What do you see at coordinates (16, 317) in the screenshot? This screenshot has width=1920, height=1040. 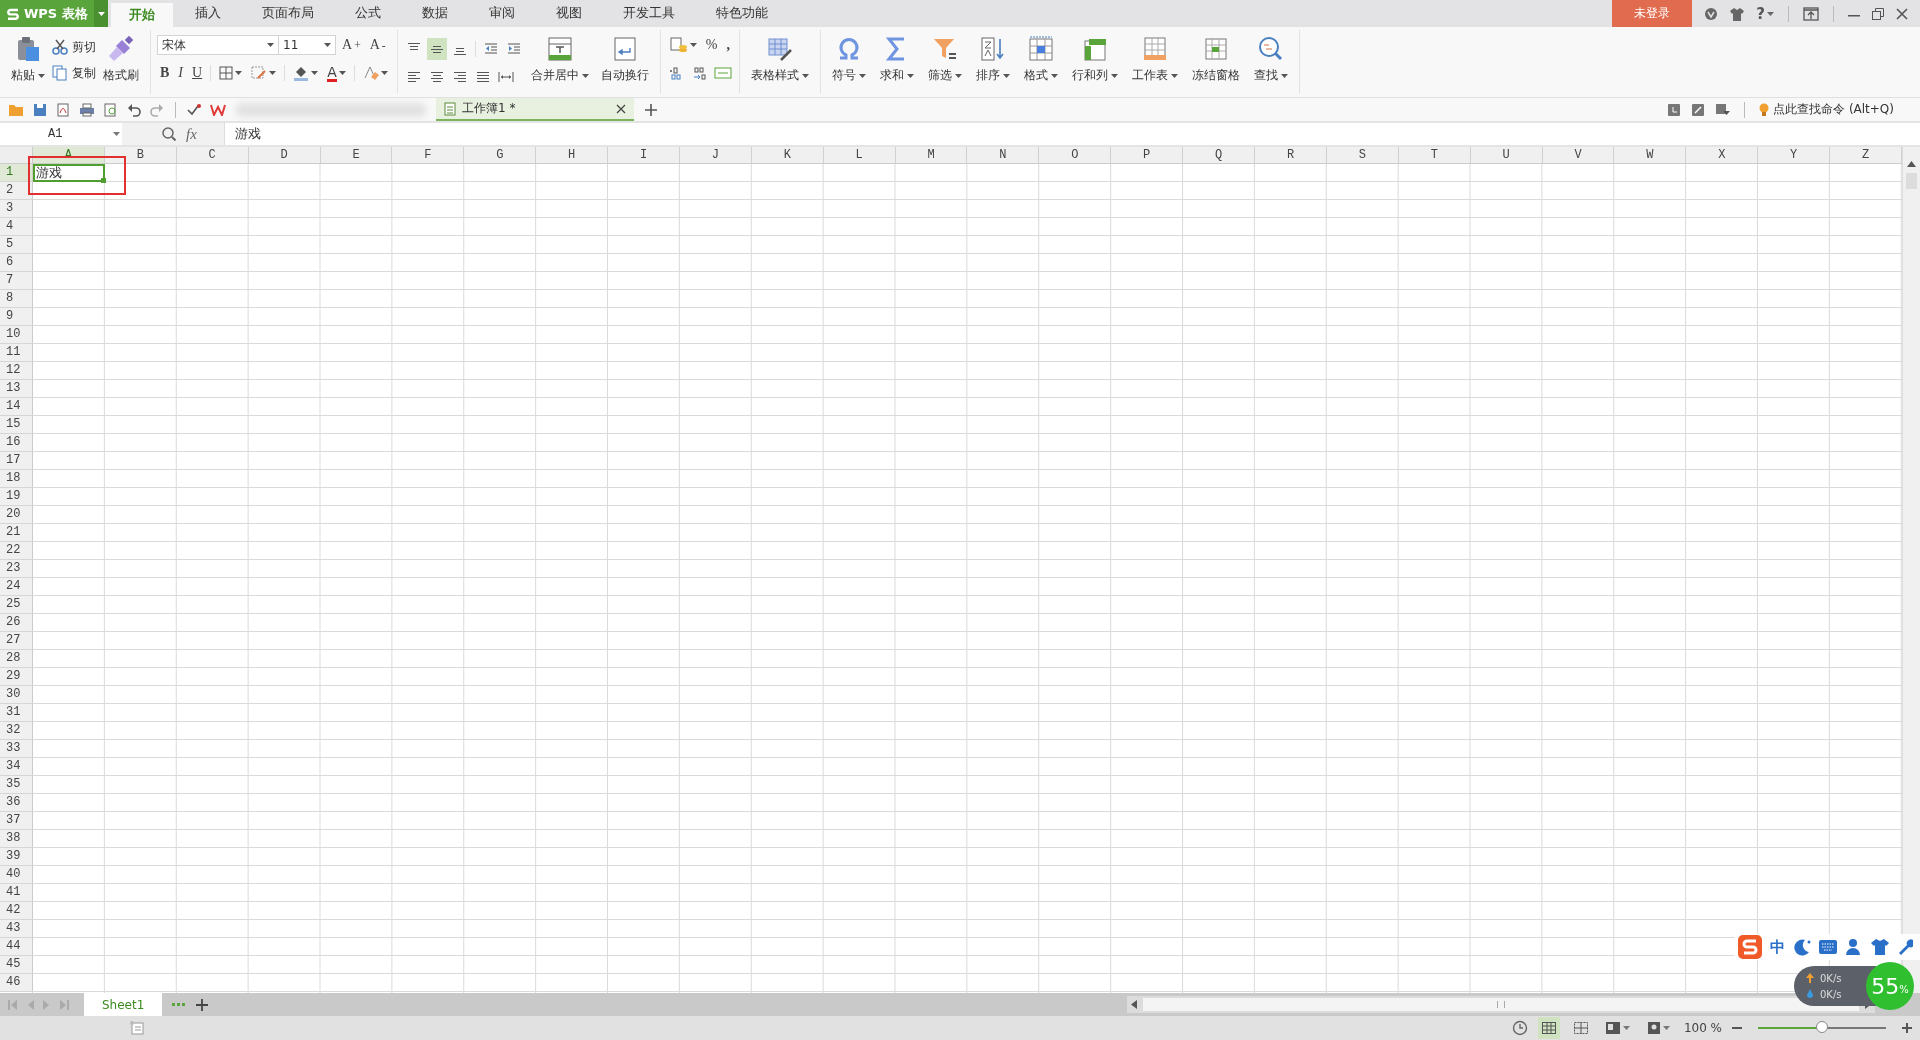 I see `row-header: 9` at bounding box center [16, 317].